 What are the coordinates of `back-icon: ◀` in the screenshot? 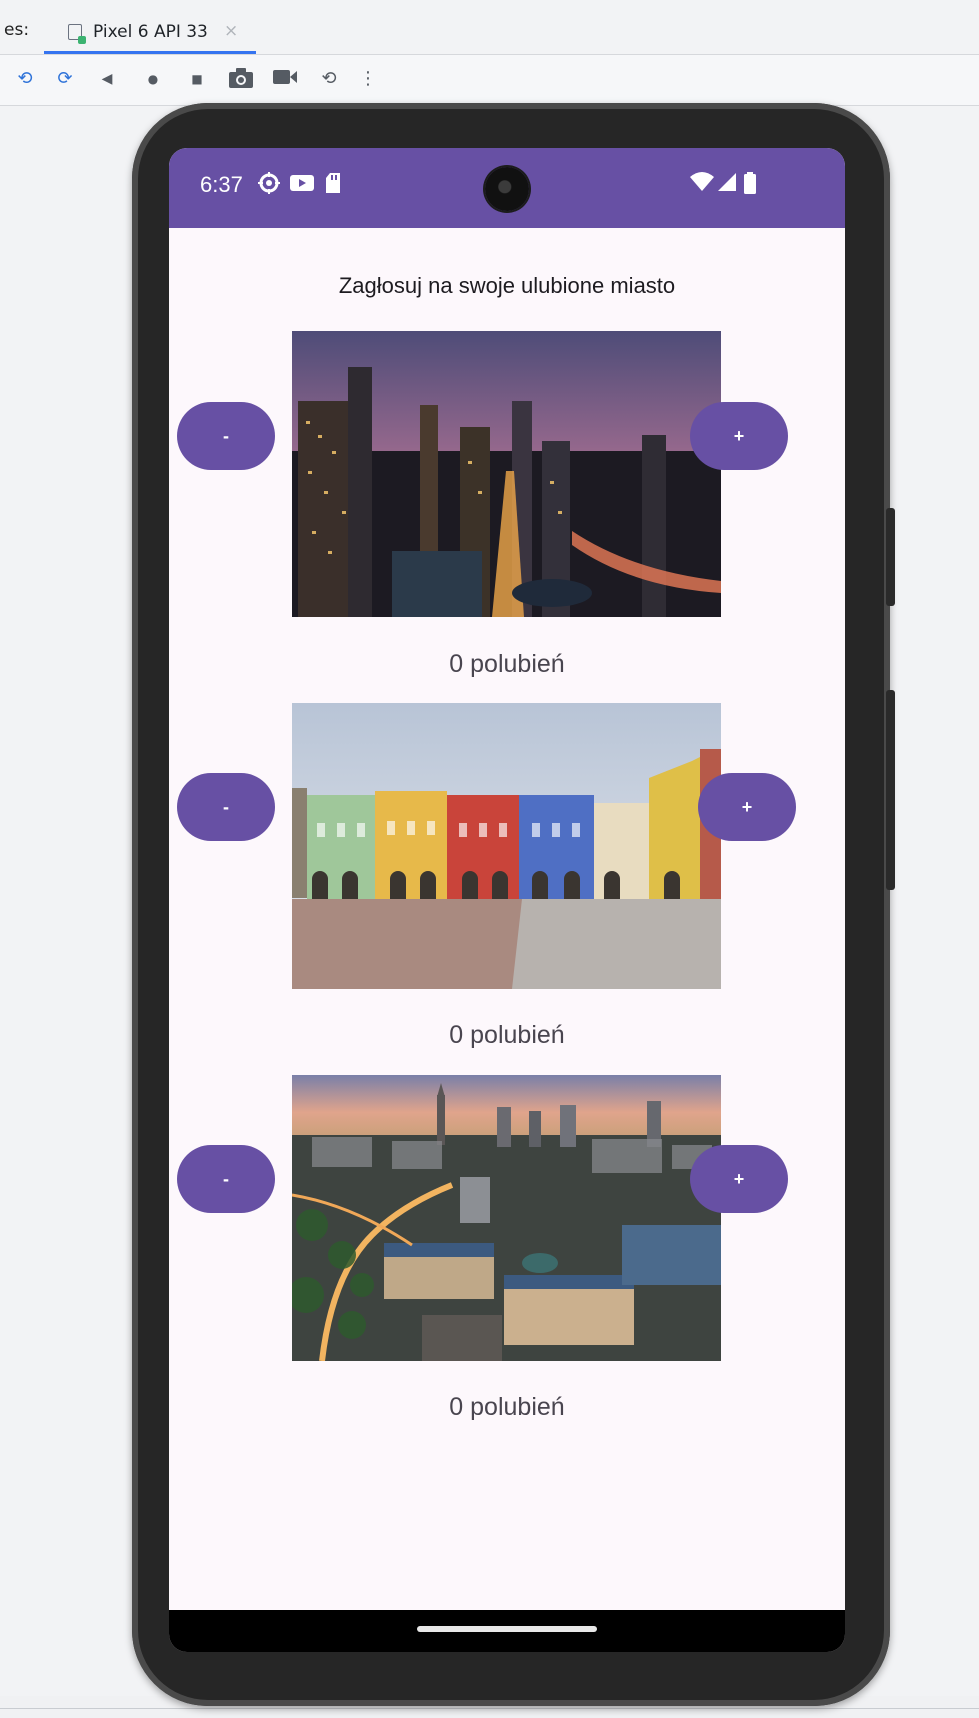 It's located at (107, 79).